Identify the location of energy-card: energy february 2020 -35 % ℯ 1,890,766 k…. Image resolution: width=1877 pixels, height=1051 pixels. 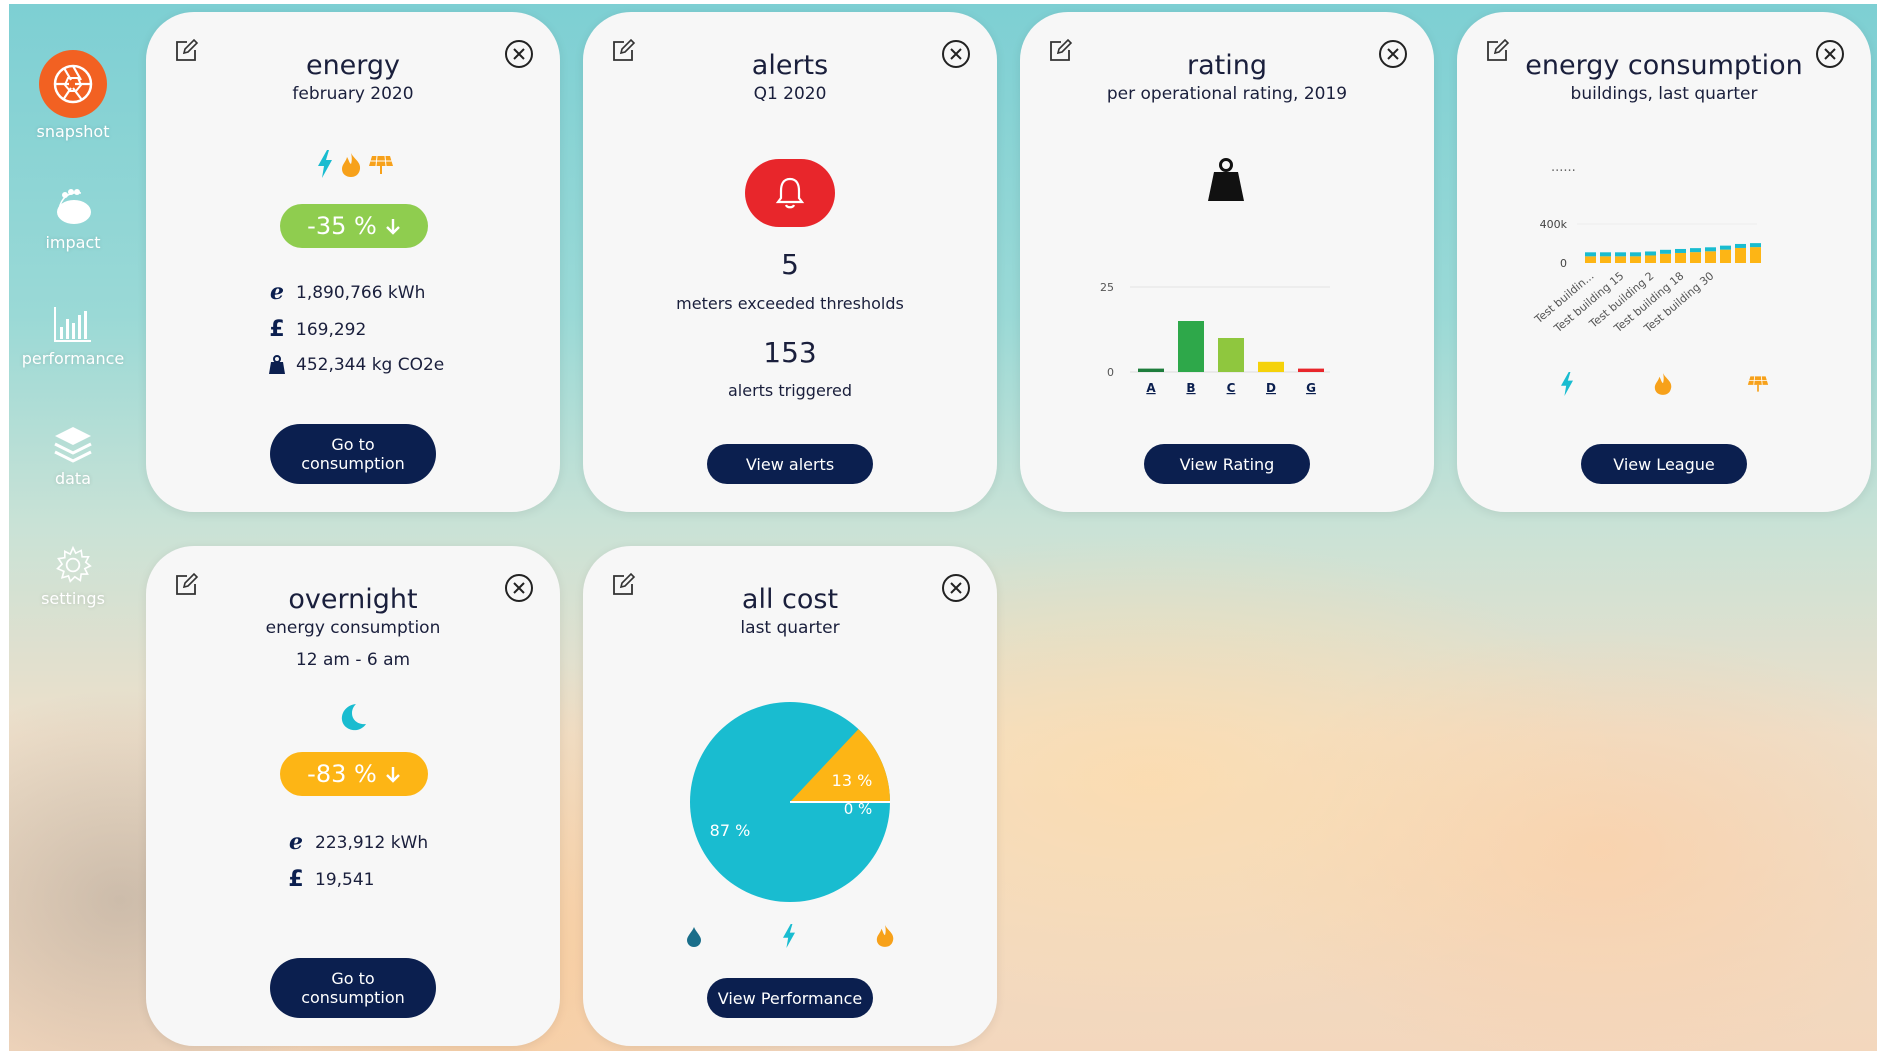
(353, 262).